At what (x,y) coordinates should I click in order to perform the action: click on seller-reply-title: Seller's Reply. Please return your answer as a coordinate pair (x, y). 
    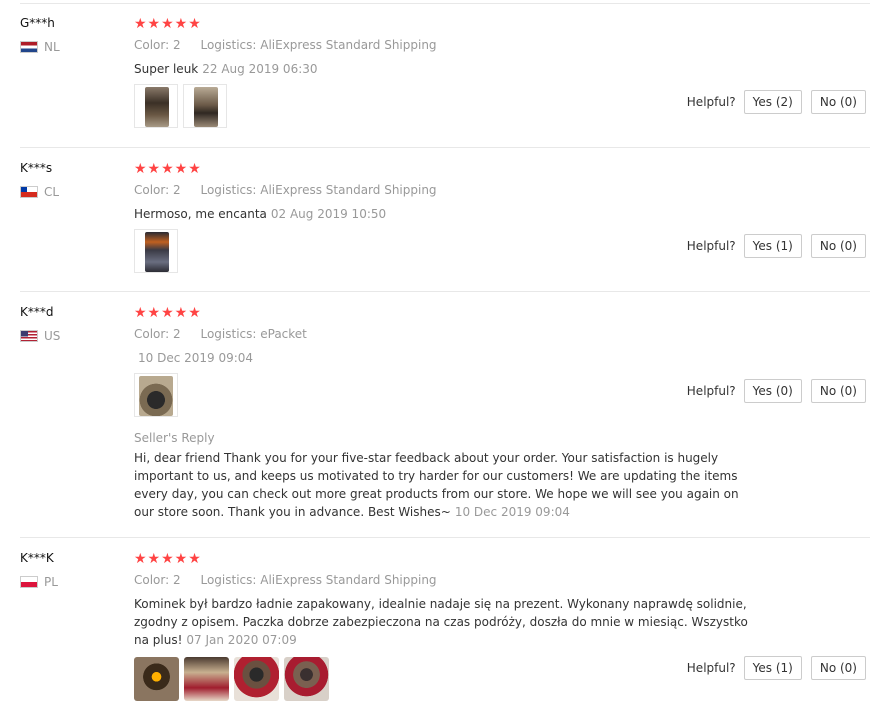
    Looking at the image, I should click on (174, 438).